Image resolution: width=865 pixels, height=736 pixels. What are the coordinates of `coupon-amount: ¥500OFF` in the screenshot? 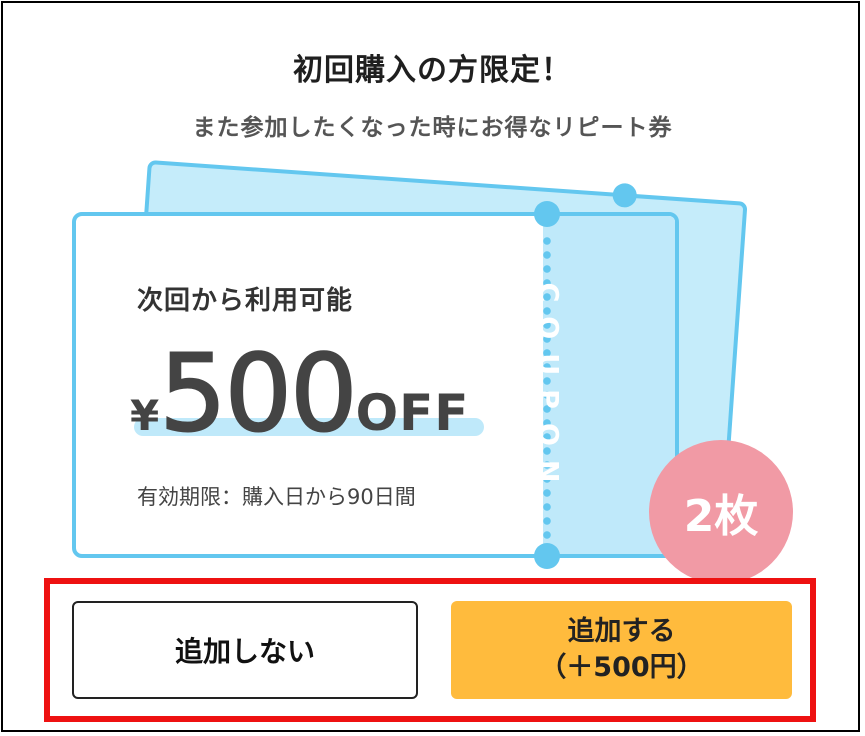 It's located at (300, 393).